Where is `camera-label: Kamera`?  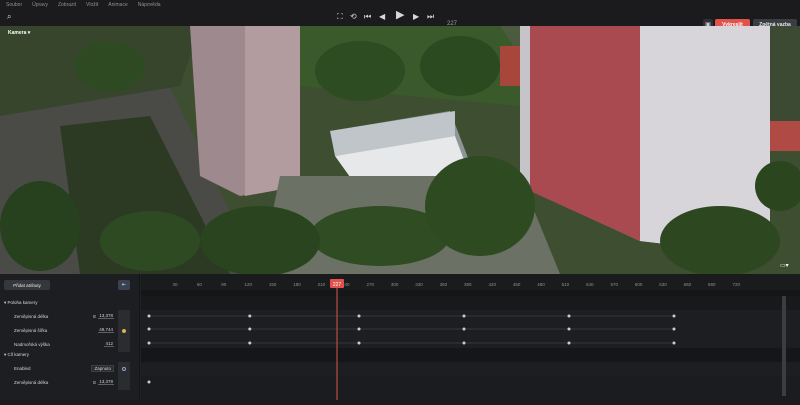 camera-label: Kamera is located at coordinates (17, 33).